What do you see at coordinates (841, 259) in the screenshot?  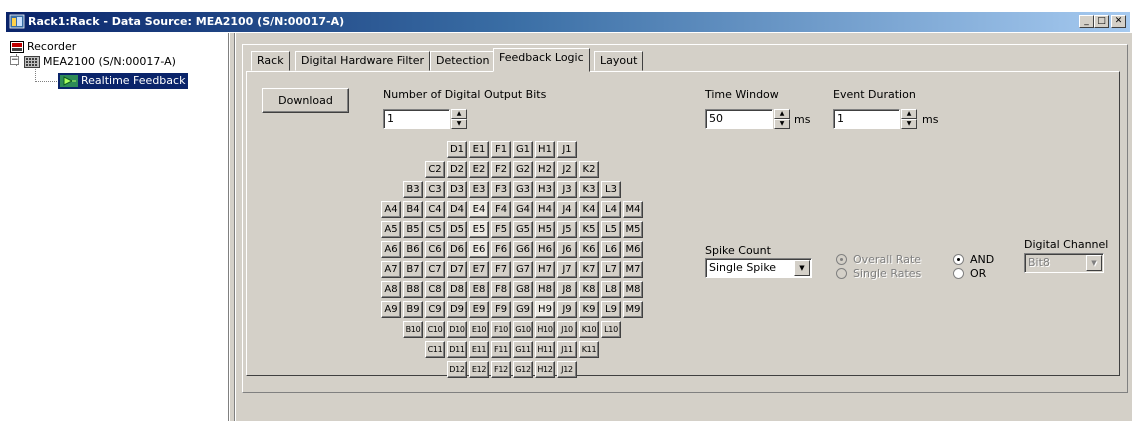 I see `overall-rate-radio` at bounding box center [841, 259].